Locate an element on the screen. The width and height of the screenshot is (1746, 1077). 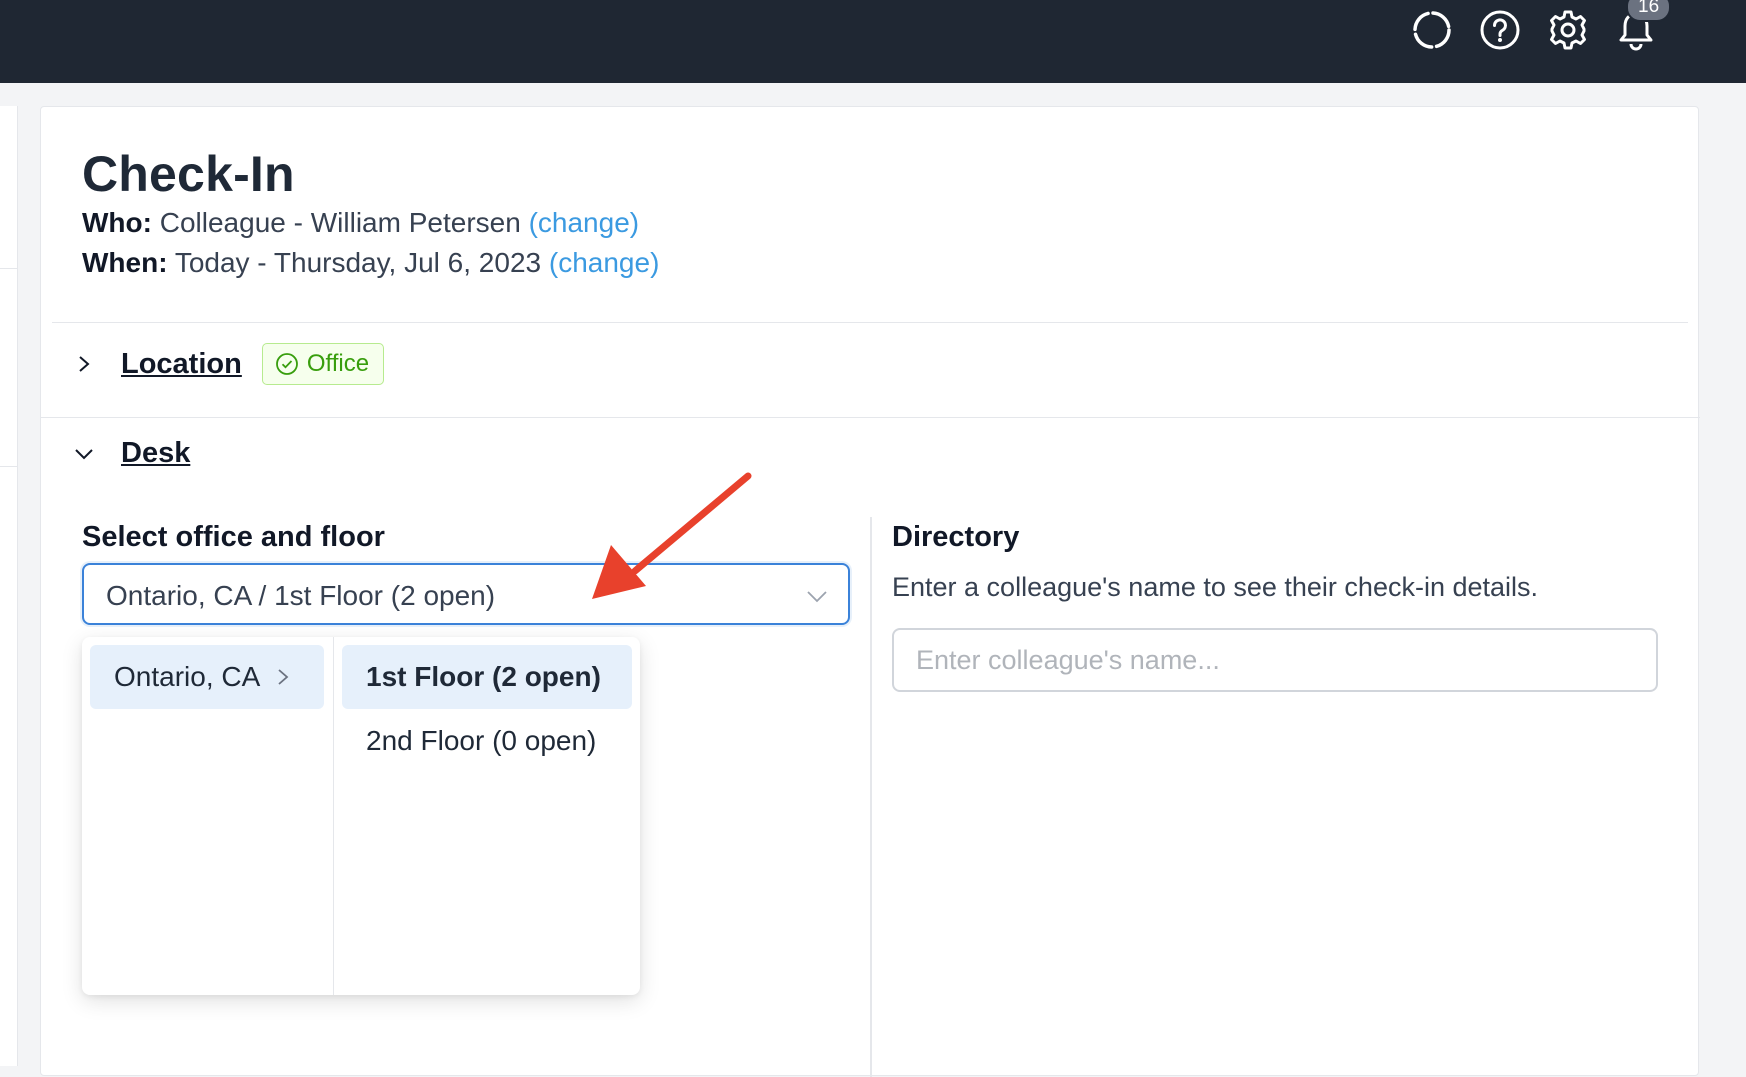
office-option-ontario: Ontario, CA is located at coordinates (207, 677).